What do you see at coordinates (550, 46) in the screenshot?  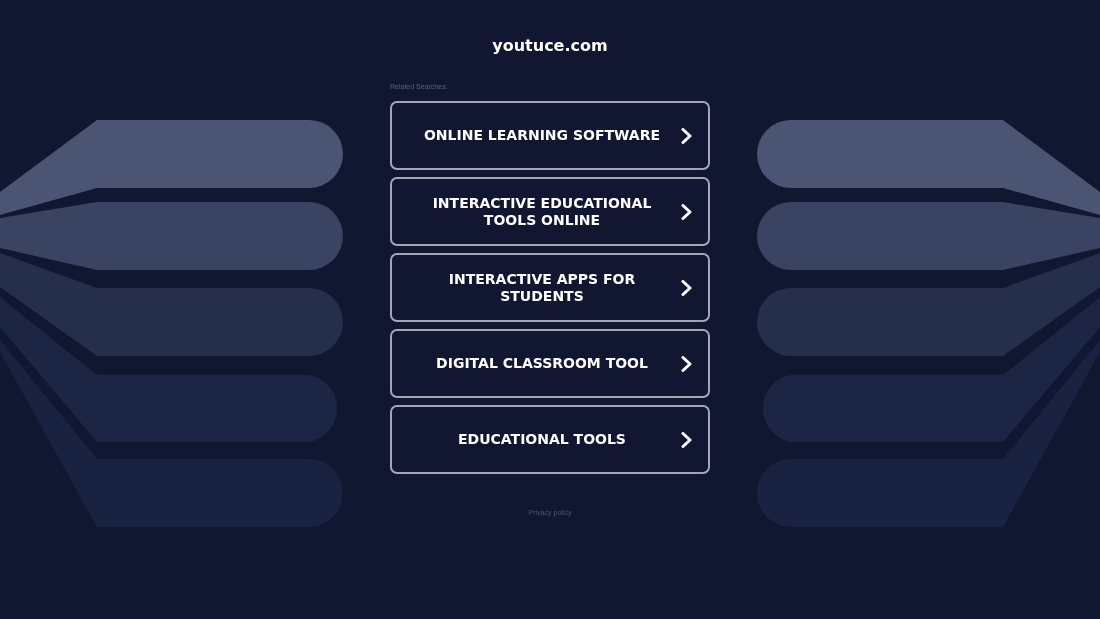 I see `site-title: youtuce.com` at bounding box center [550, 46].